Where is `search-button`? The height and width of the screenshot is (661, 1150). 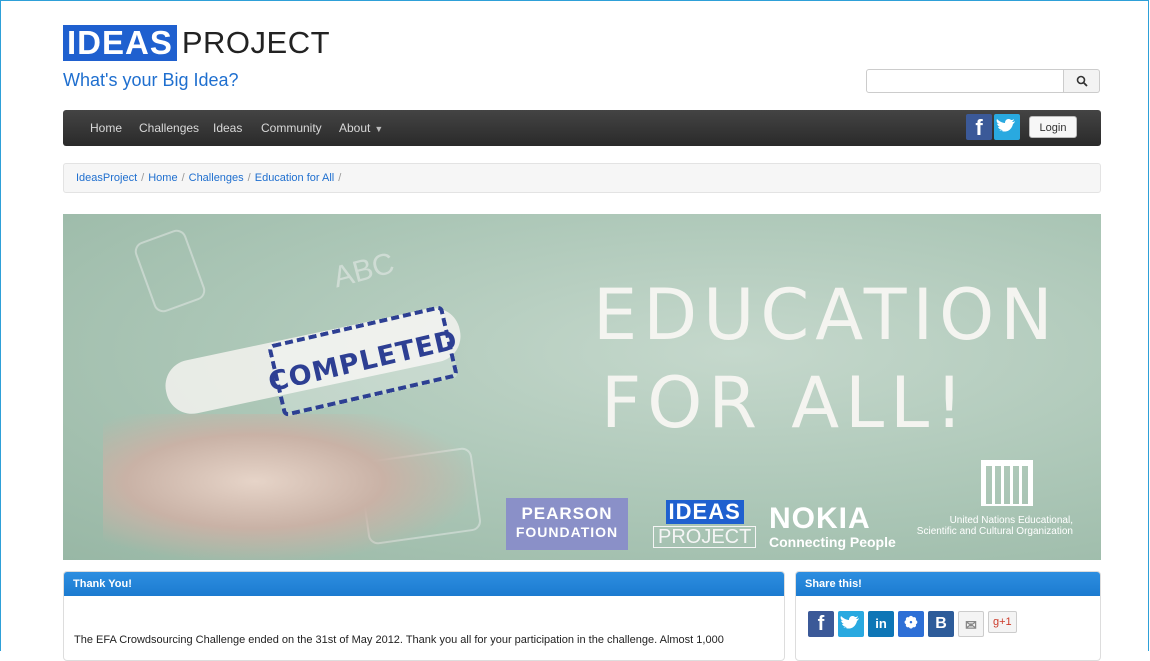
search-button is located at coordinates (1082, 81).